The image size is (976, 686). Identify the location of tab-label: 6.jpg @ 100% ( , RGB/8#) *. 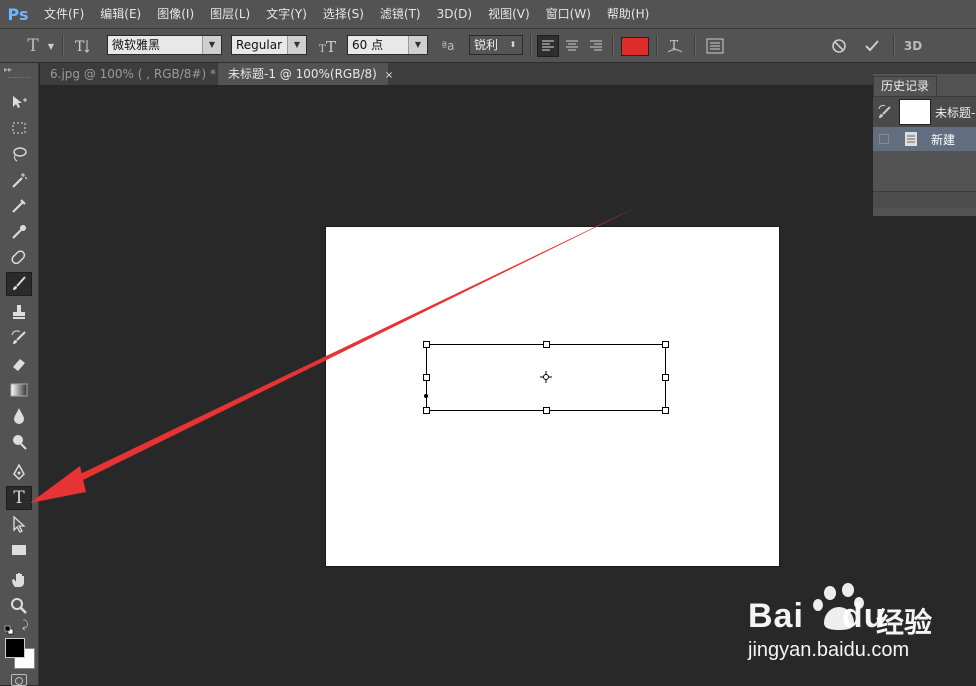
(133, 74).